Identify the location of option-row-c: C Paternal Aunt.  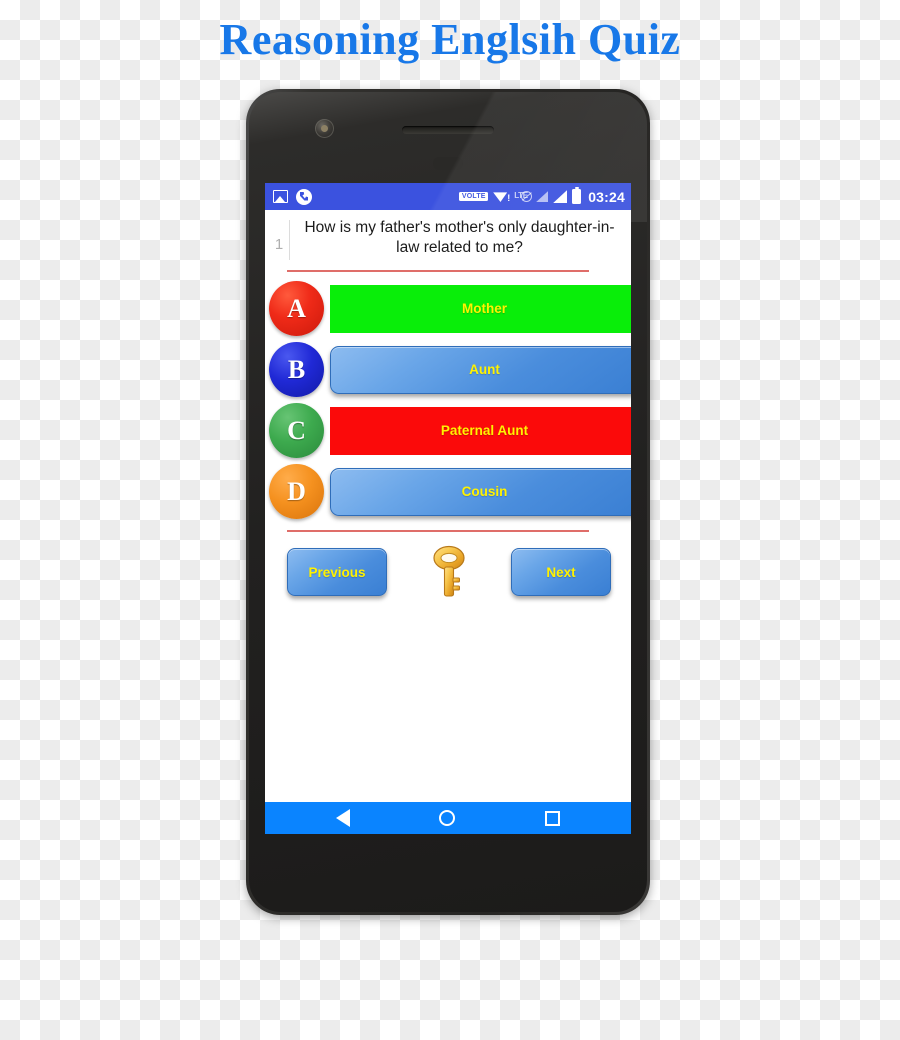
(448, 430).